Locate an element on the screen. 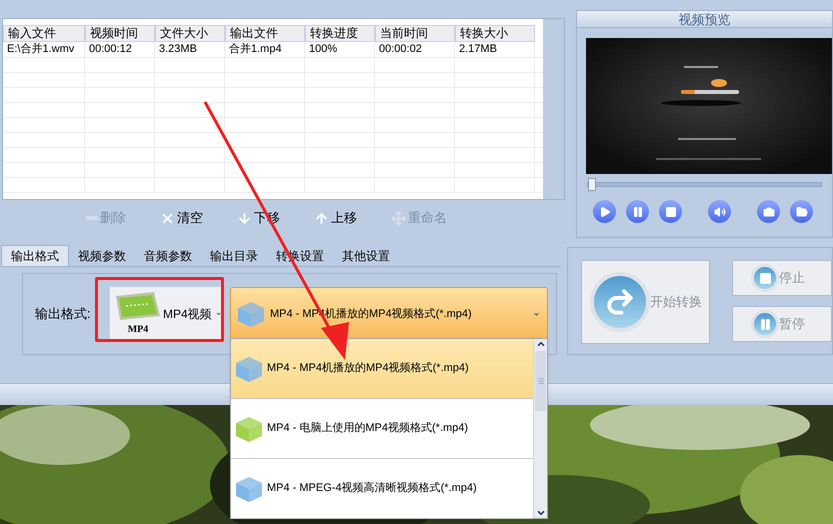 The height and width of the screenshot is (524, 833). list-action-button: 上移 is located at coordinates (335, 218).